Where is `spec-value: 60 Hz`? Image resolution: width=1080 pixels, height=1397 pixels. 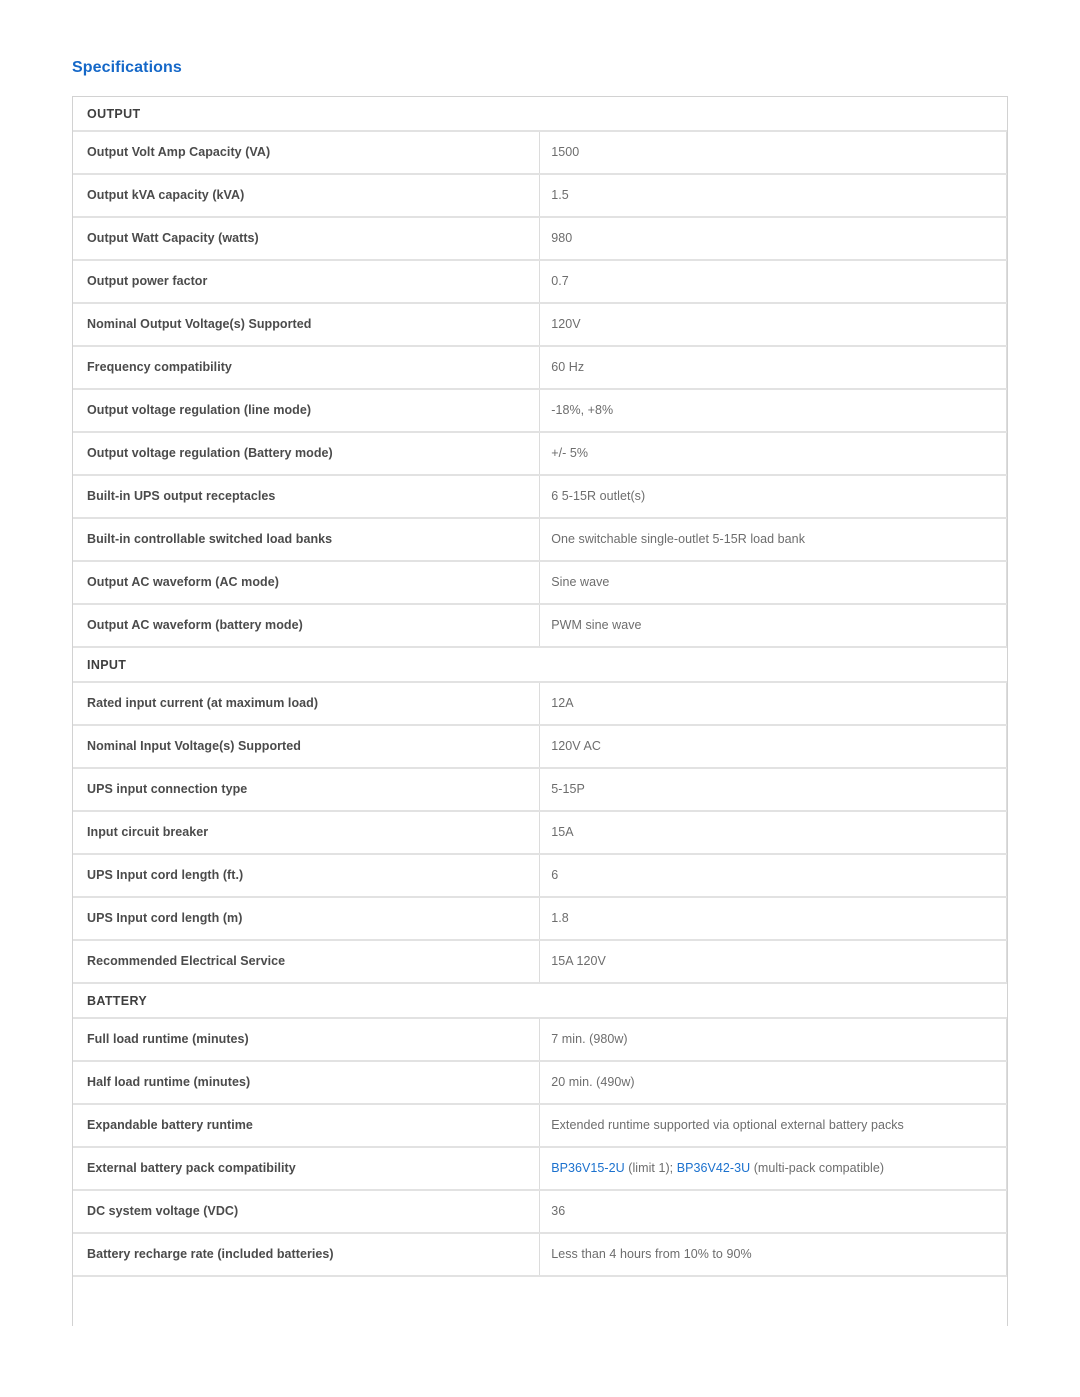
spec-value: 60 Hz is located at coordinates (773, 368).